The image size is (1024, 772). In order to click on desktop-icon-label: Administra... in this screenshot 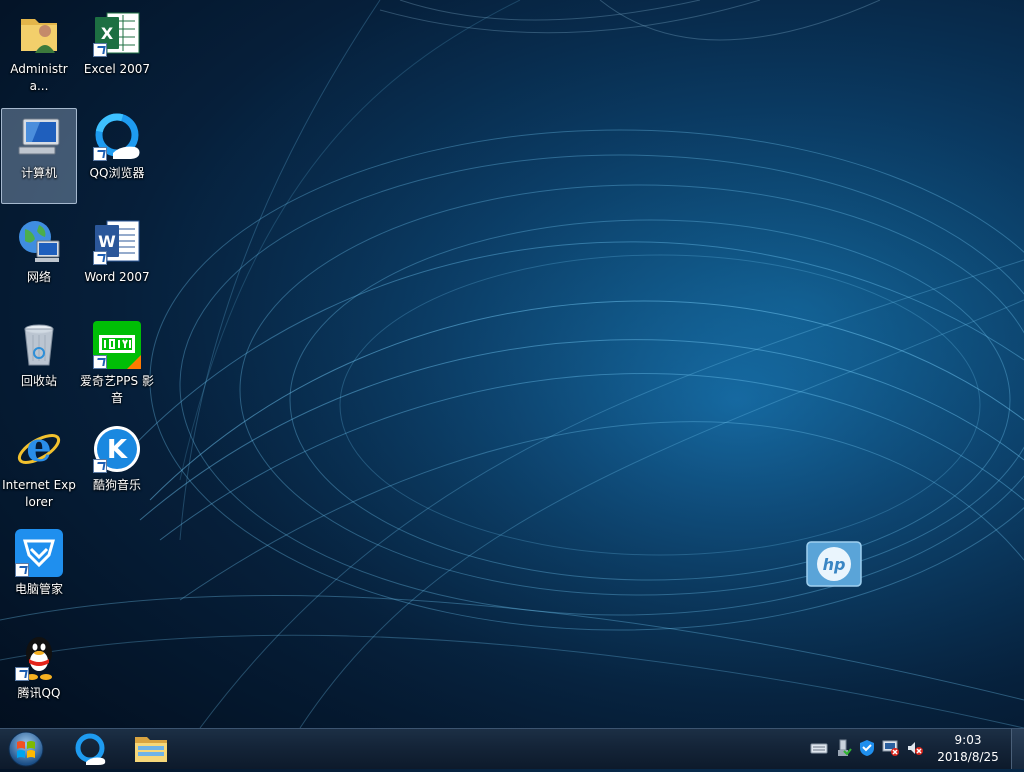, I will do `click(39, 77)`.